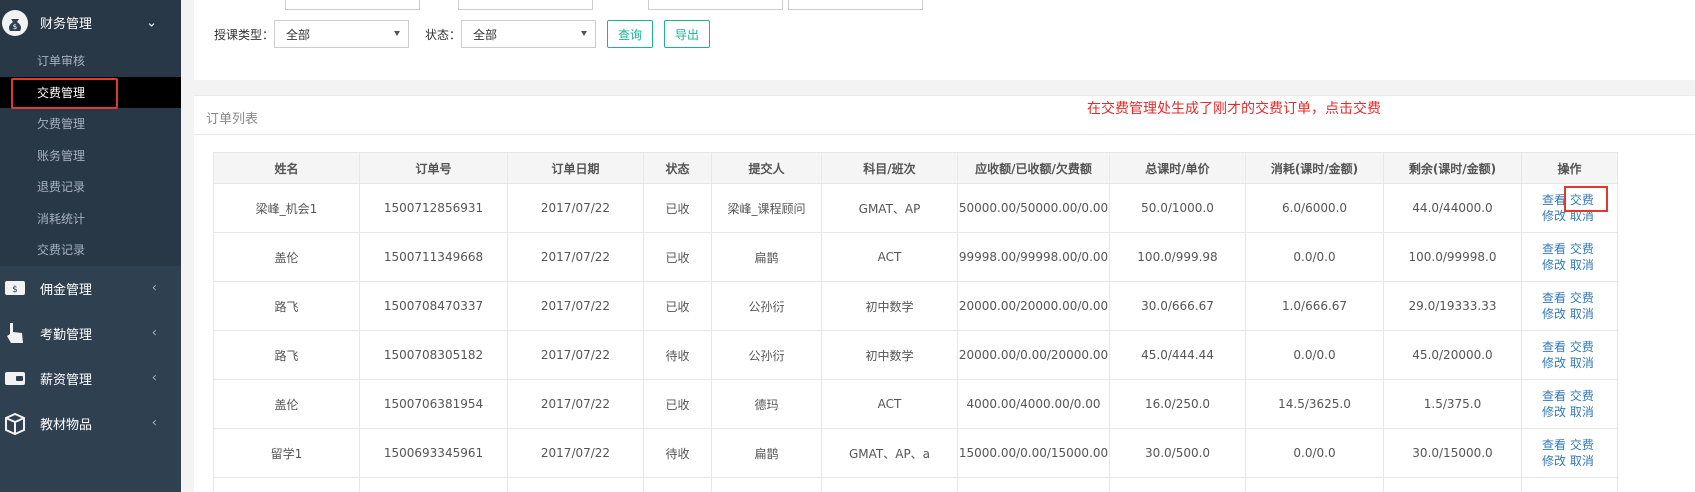 The image size is (1695, 492). What do you see at coordinates (1177, 168) in the screenshot?
I see `column-header: 总课时/单价` at bounding box center [1177, 168].